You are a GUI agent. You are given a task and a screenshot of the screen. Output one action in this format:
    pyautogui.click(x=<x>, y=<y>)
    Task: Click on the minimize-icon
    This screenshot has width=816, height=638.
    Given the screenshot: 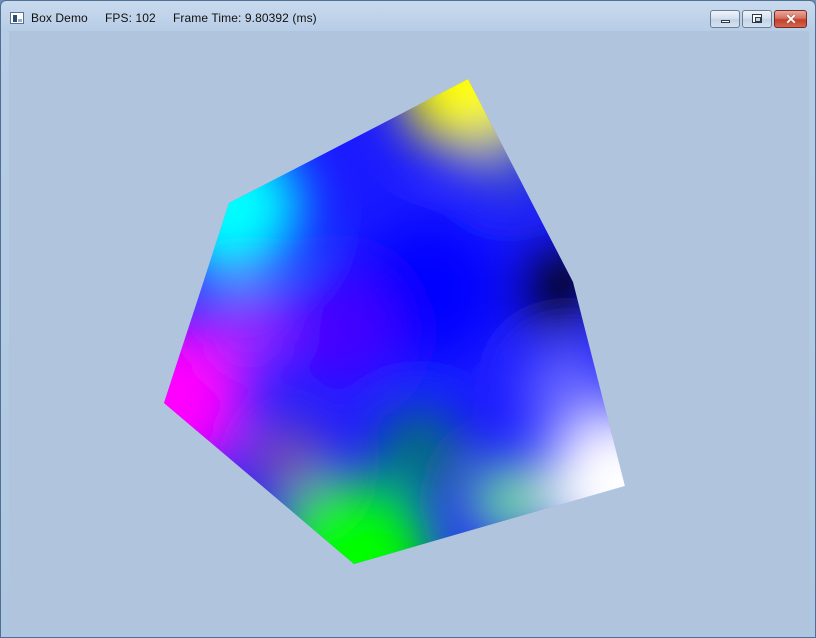 What is the action you would take?
    pyautogui.click(x=725, y=21)
    